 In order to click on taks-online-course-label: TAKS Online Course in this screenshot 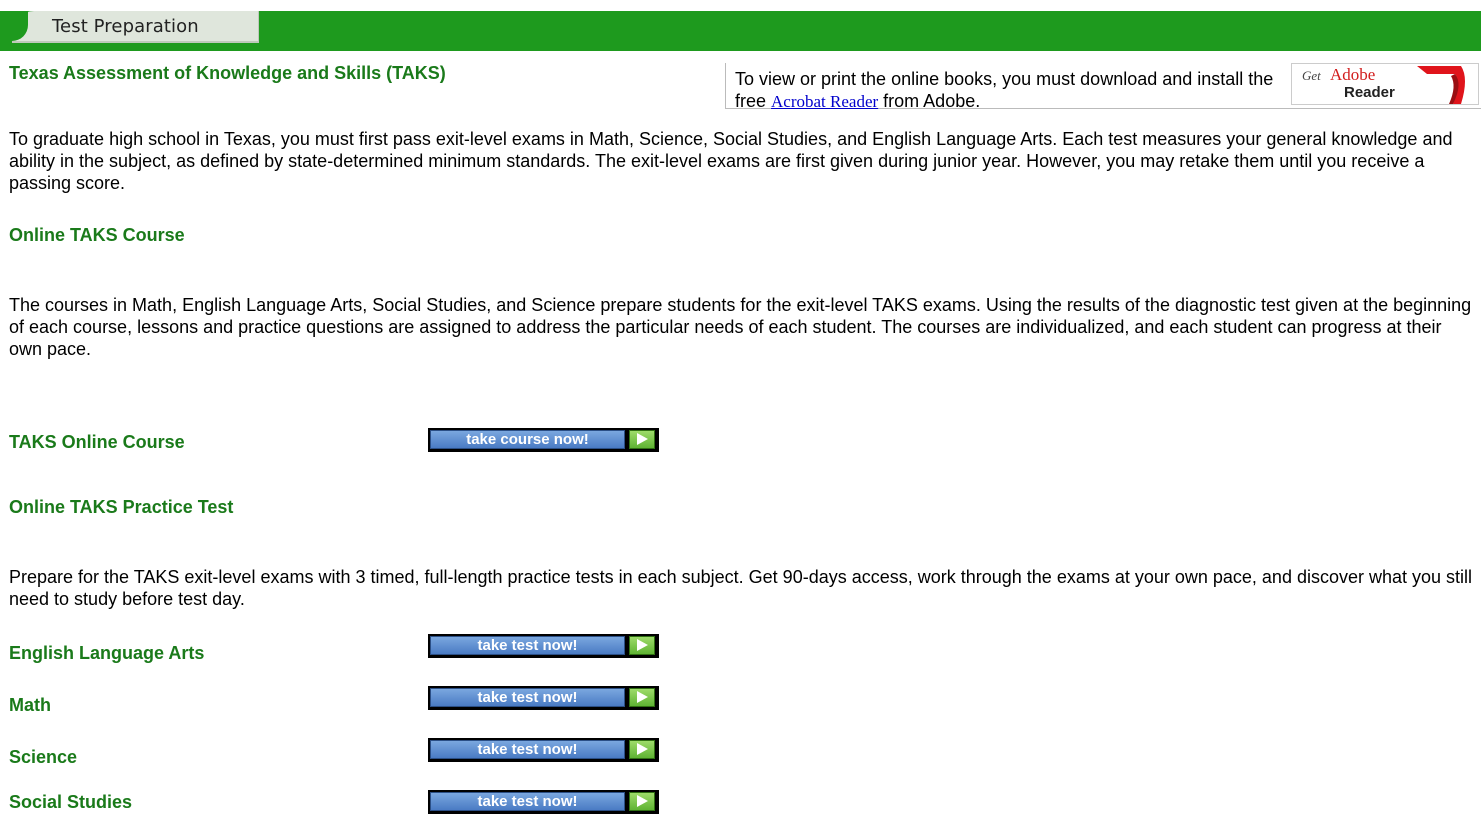, I will do `click(97, 442)`.